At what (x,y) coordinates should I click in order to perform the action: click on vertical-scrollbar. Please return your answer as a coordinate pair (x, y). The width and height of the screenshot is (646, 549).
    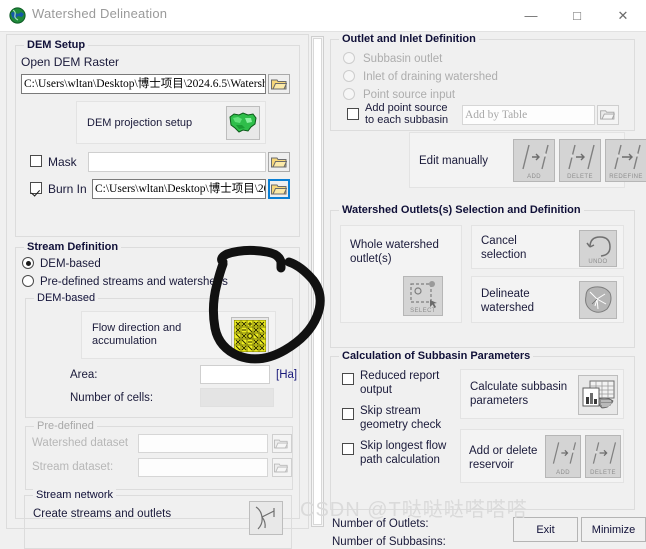
    Looking at the image, I should click on (317, 281).